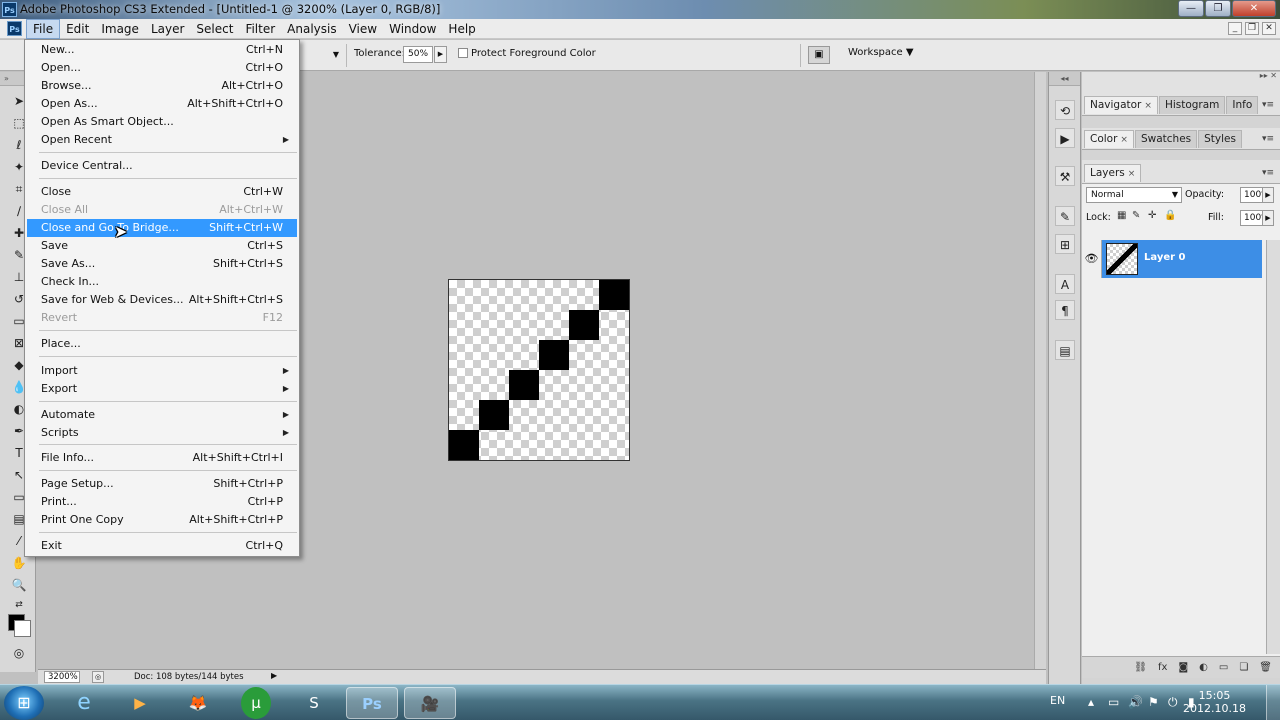 This screenshot has height=720, width=1280. I want to click on protect-foreground-checkbox, so click(463, 53).